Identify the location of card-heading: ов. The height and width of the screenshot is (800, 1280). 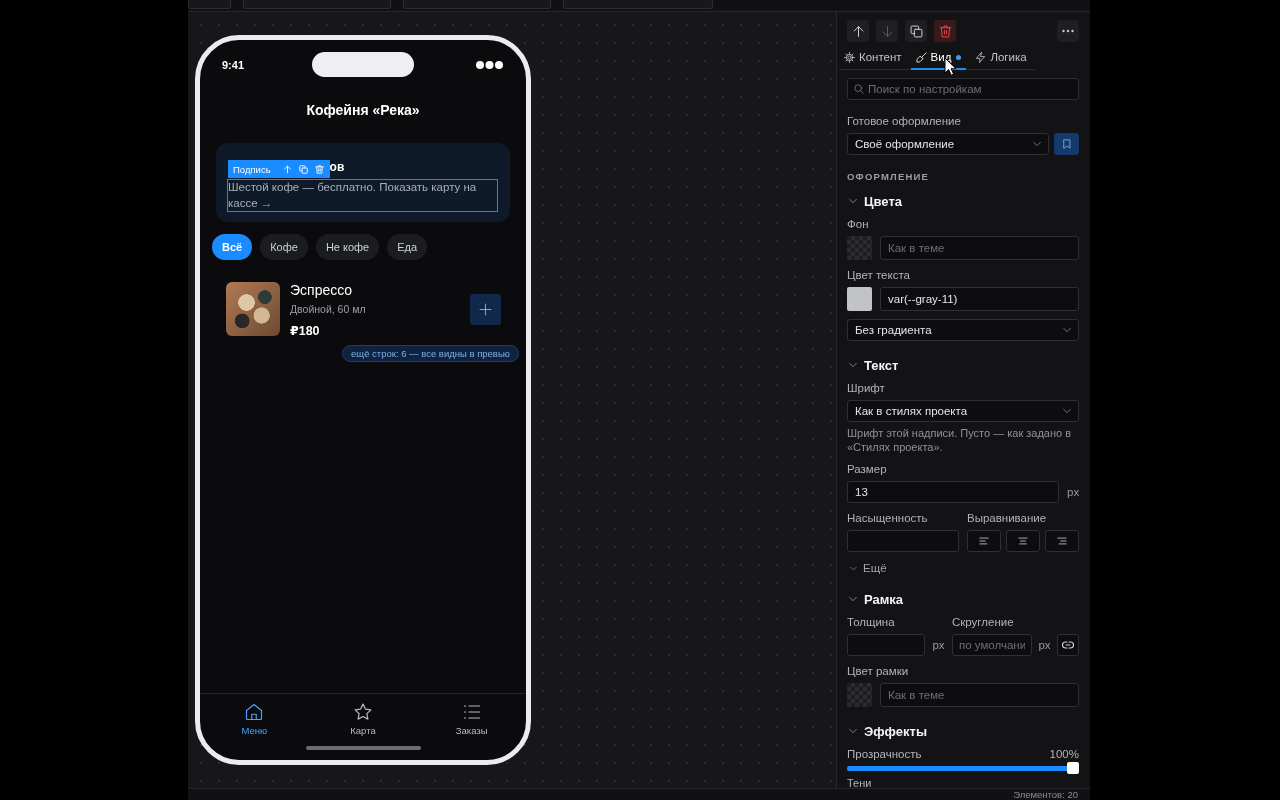
(337, 167).